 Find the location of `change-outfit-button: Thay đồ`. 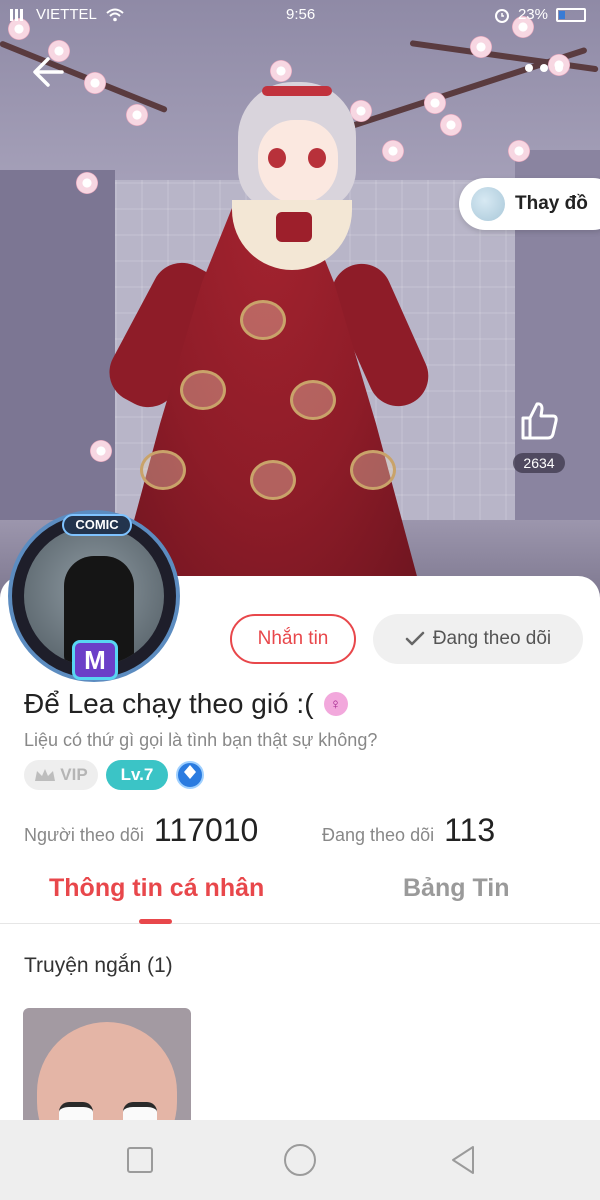

change-outfit-button: Thay đồ is located at coordinates (529, 204).